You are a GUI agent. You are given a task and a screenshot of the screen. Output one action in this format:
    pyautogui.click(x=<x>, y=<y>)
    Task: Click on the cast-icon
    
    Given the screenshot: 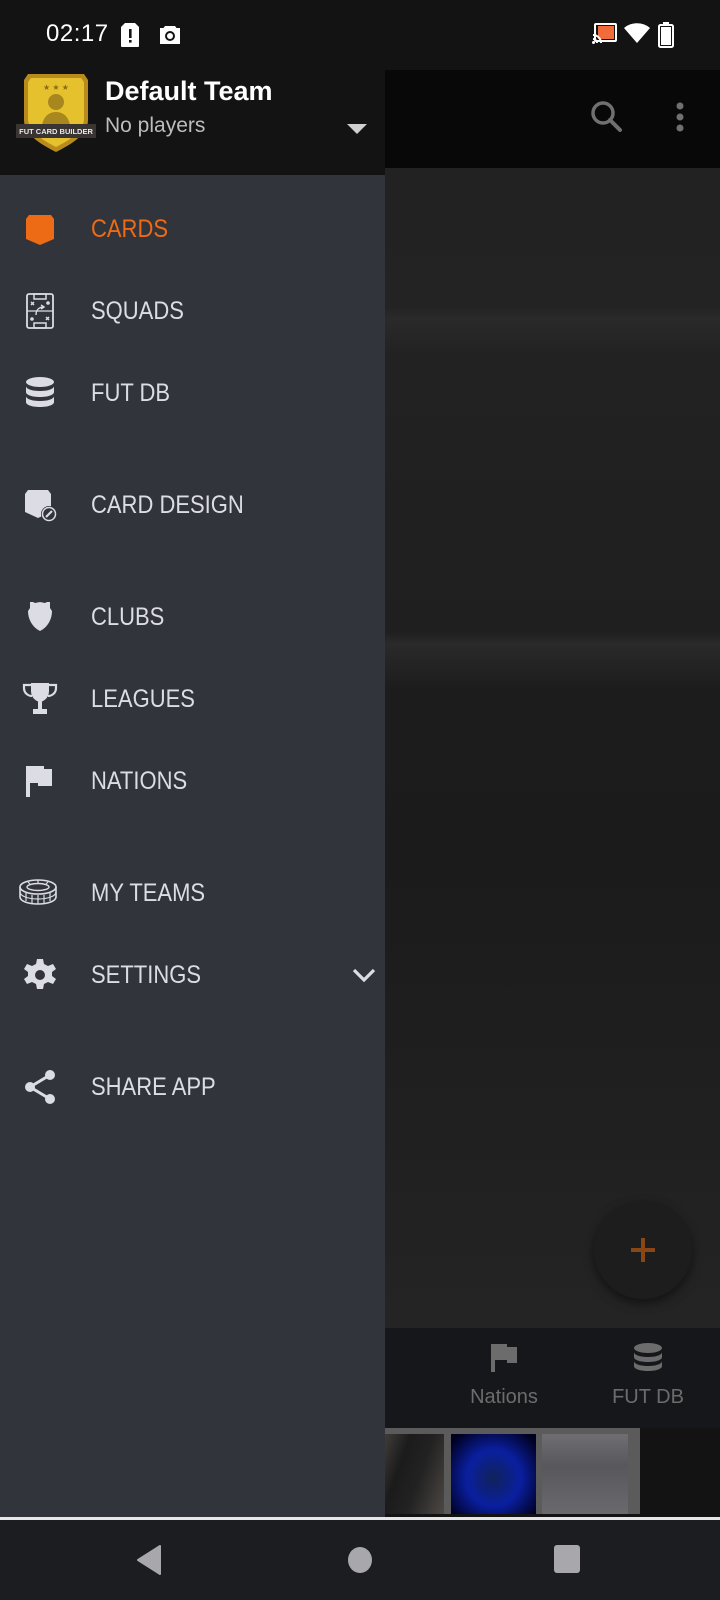 What is the action you would take?
    pyautogui.click(x=604, y=33)
    